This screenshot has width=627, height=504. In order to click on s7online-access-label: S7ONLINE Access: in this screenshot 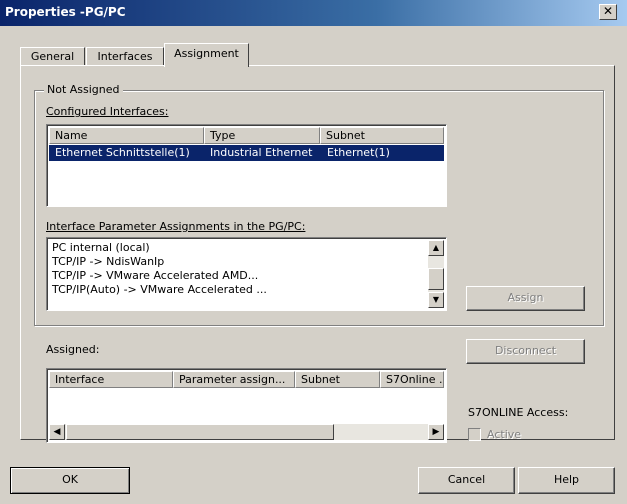, I will do `click(518, 412)`.